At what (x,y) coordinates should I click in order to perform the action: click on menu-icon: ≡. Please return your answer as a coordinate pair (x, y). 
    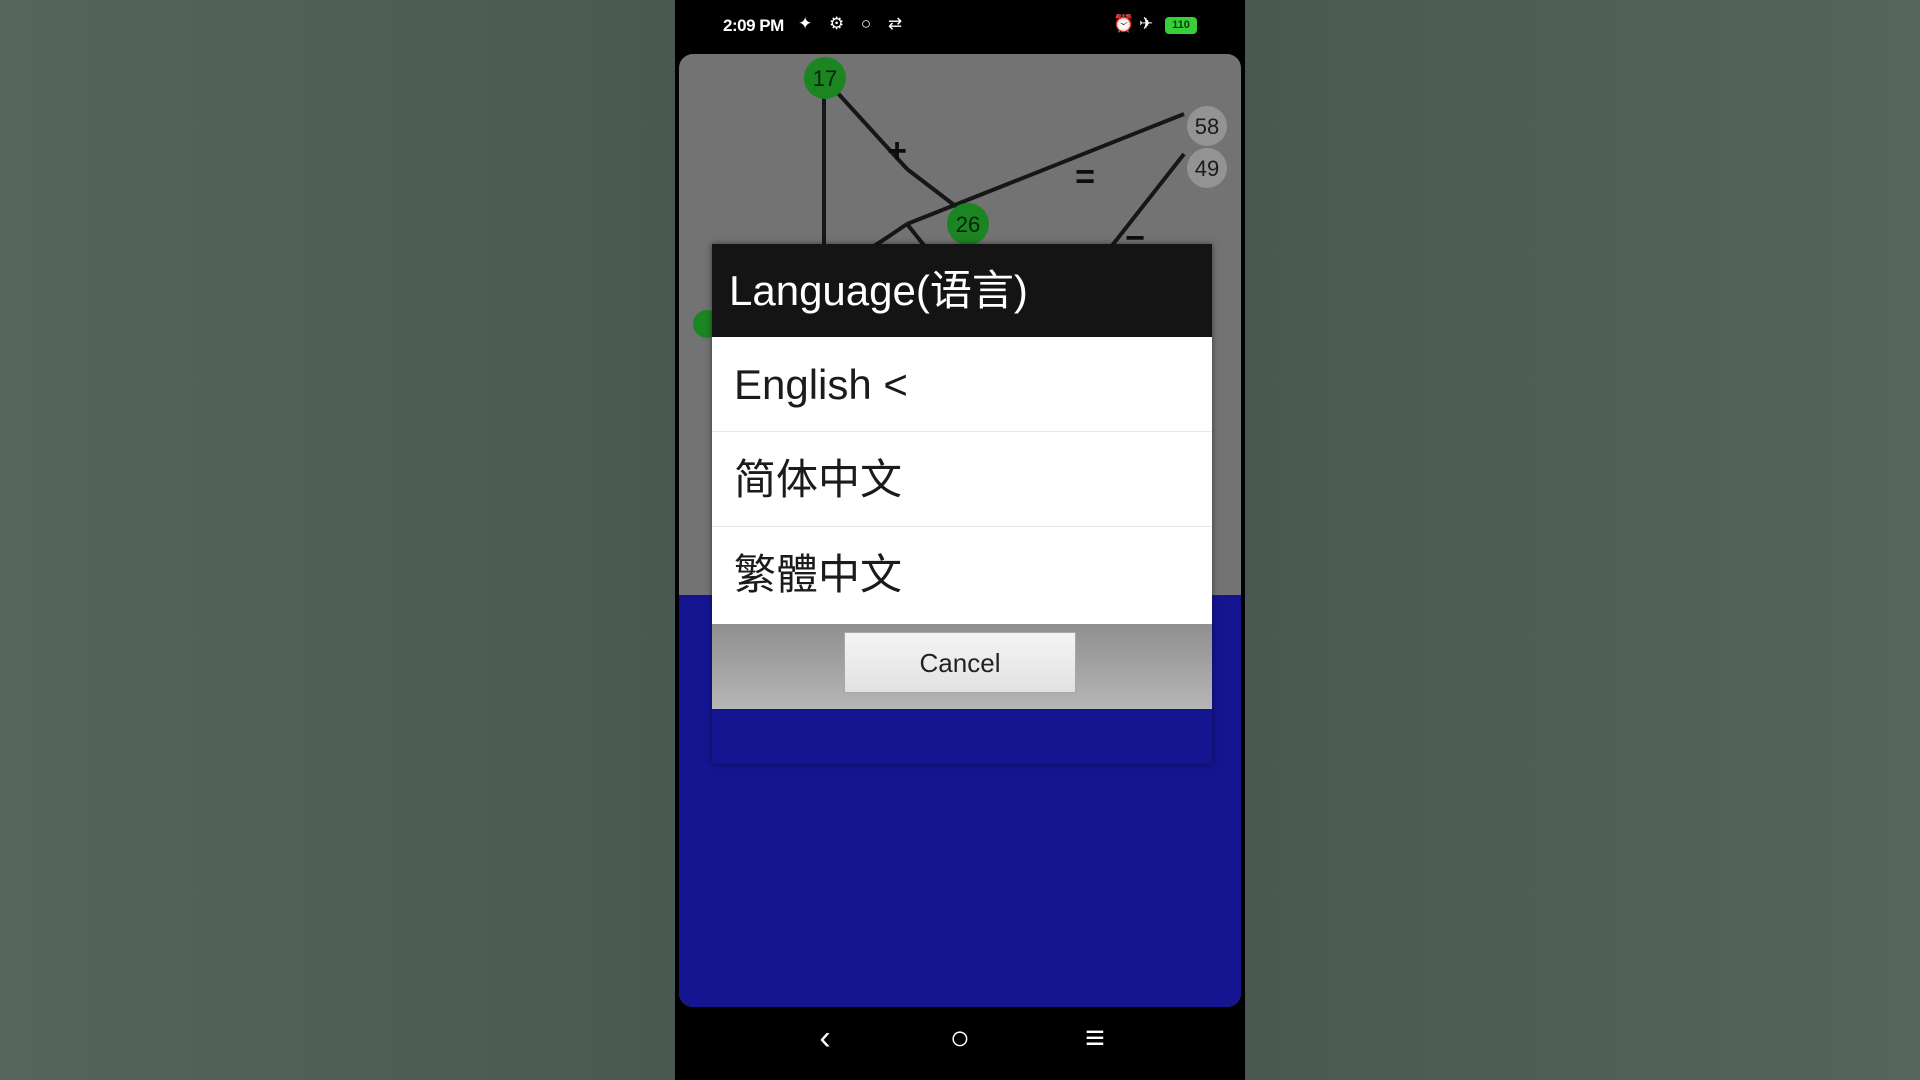
    Looking at the image, I should click on (1095, 1038).